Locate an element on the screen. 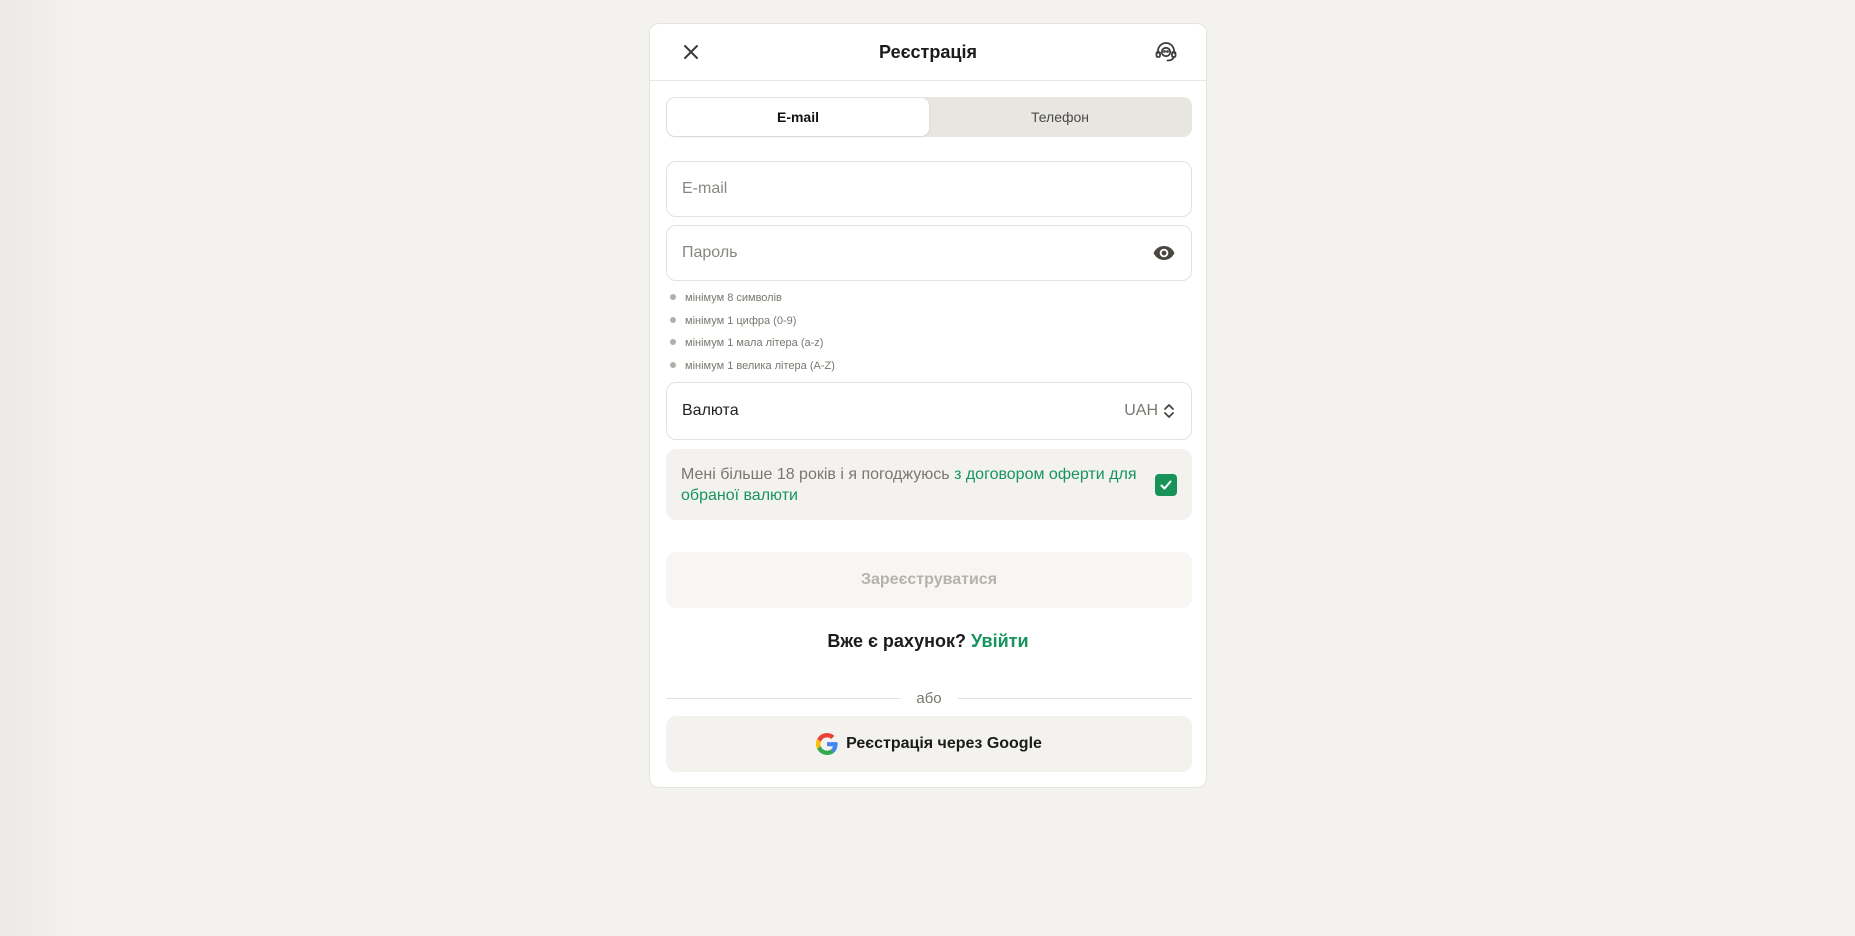  consent-checkbox is located at coordinates (1166, 484).